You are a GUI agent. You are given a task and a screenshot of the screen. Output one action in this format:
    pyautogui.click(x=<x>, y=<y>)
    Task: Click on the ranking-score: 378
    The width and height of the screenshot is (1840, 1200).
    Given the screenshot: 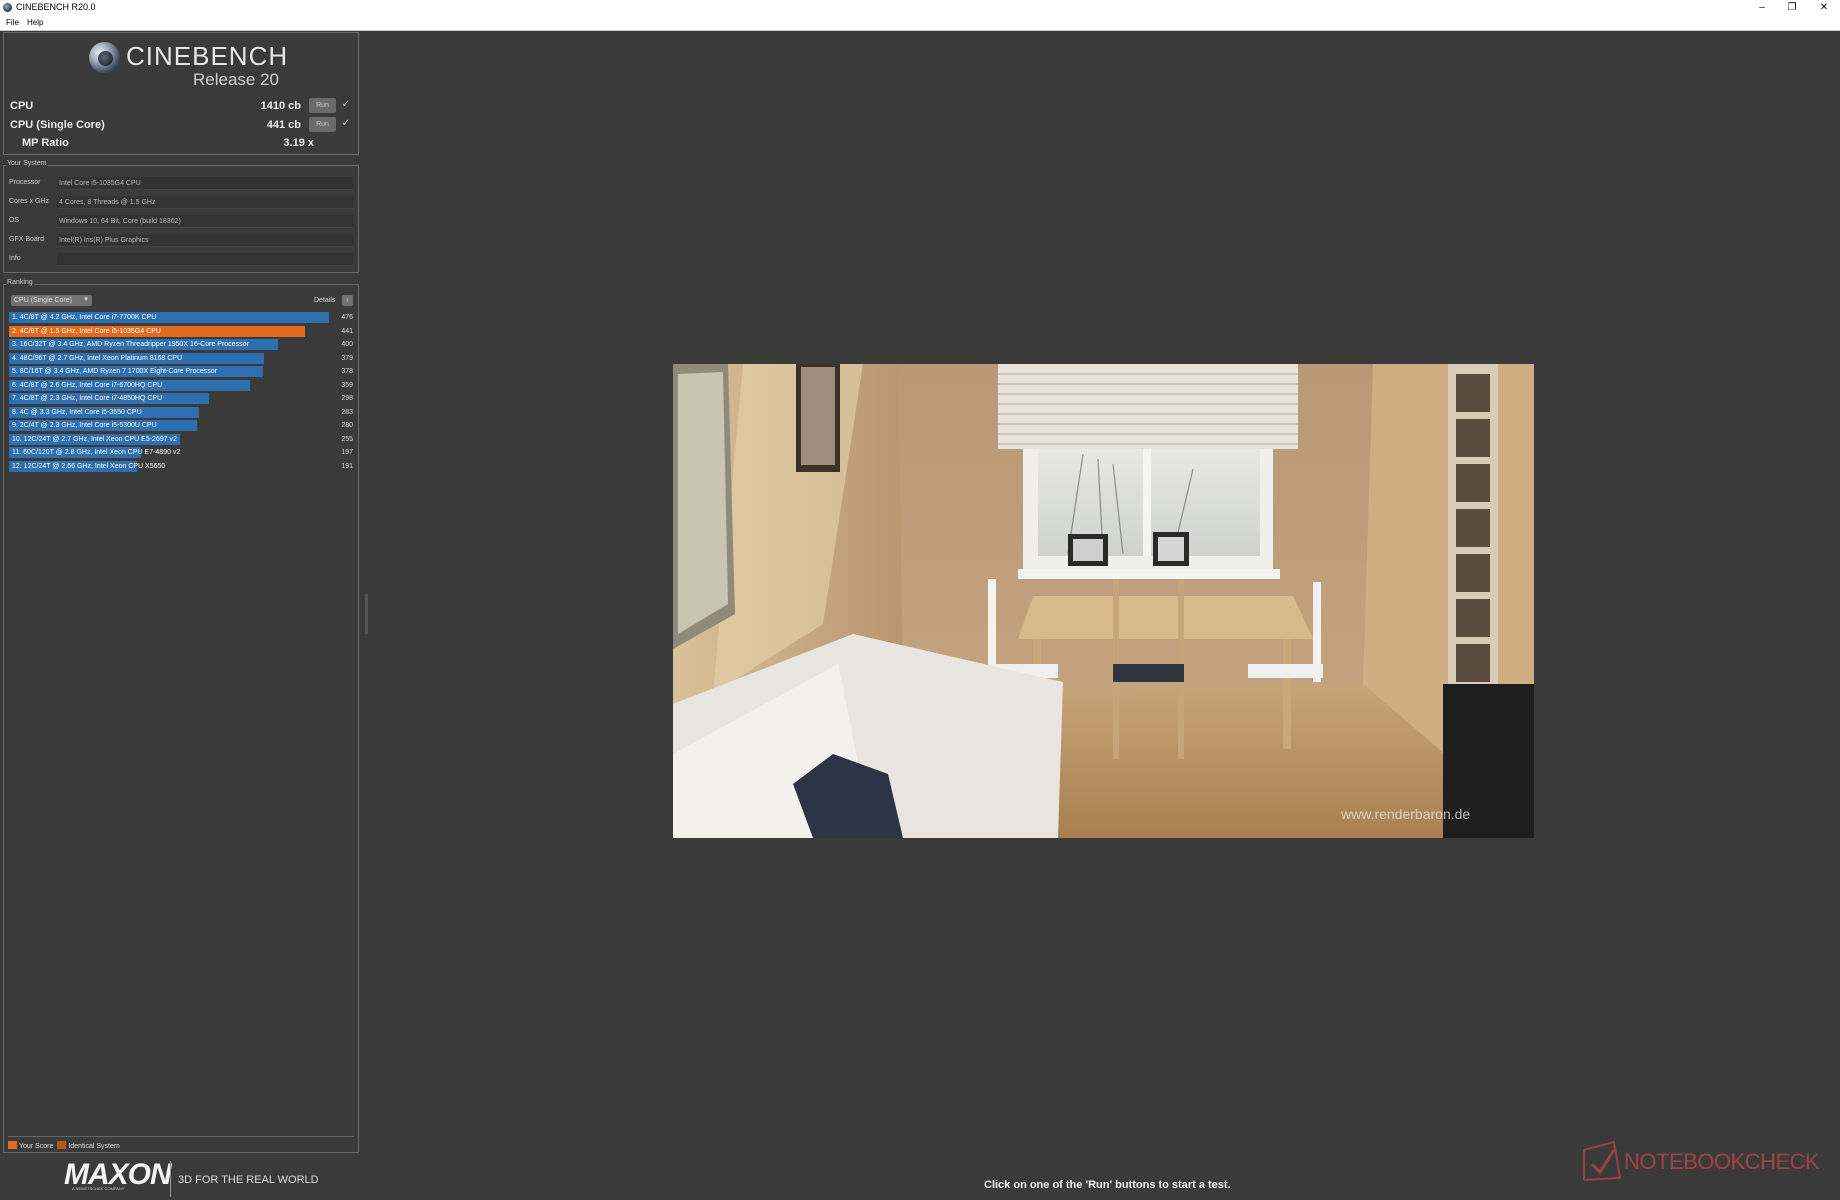 What is the action you would take?
    pyautogui.click(x=347, y=371)
    